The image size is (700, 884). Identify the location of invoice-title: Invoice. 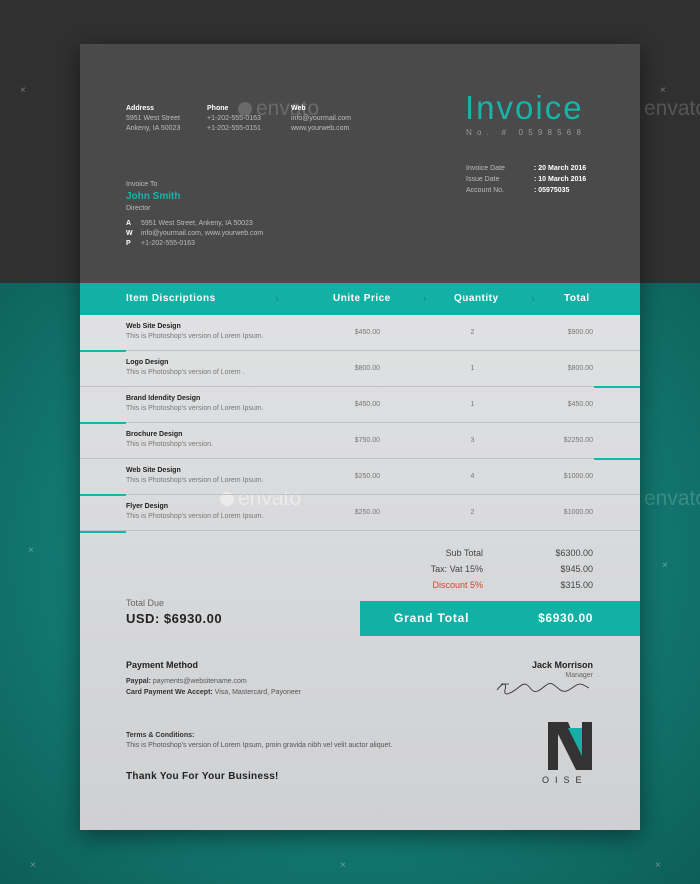
(524, 107).